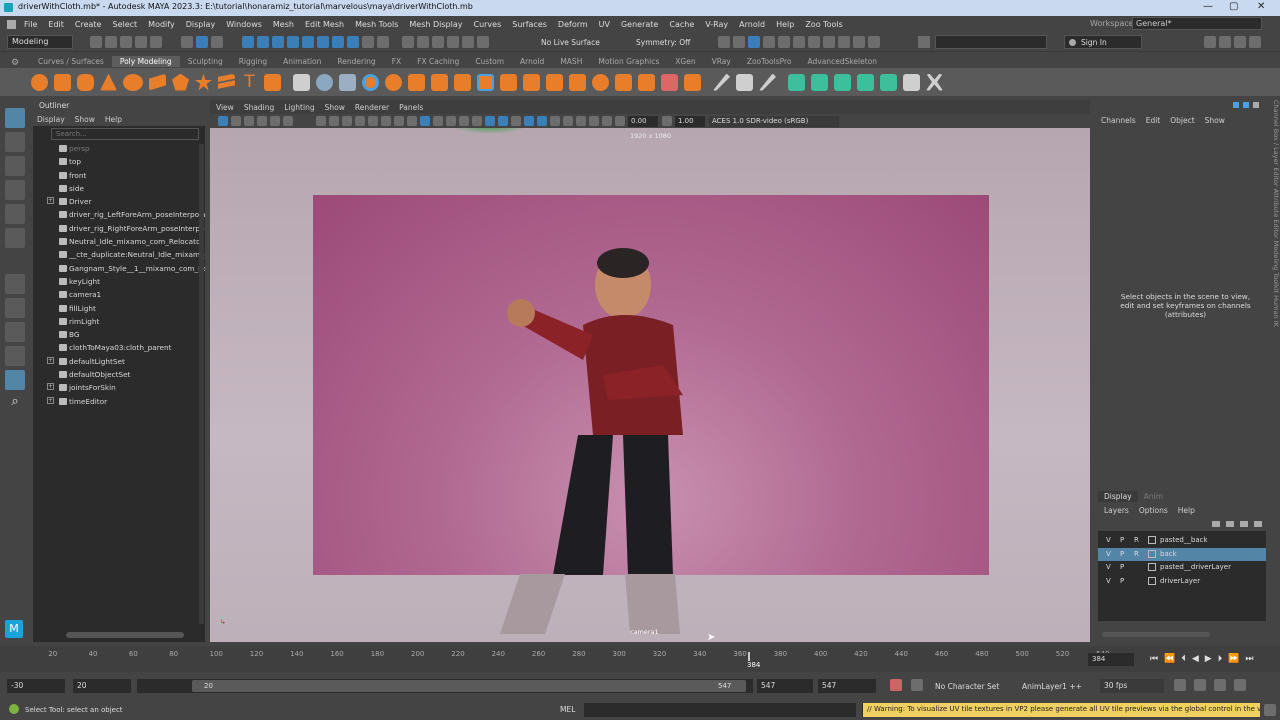  I want to click on sign-in-dropdown: Sign In, so click(1103, 42).